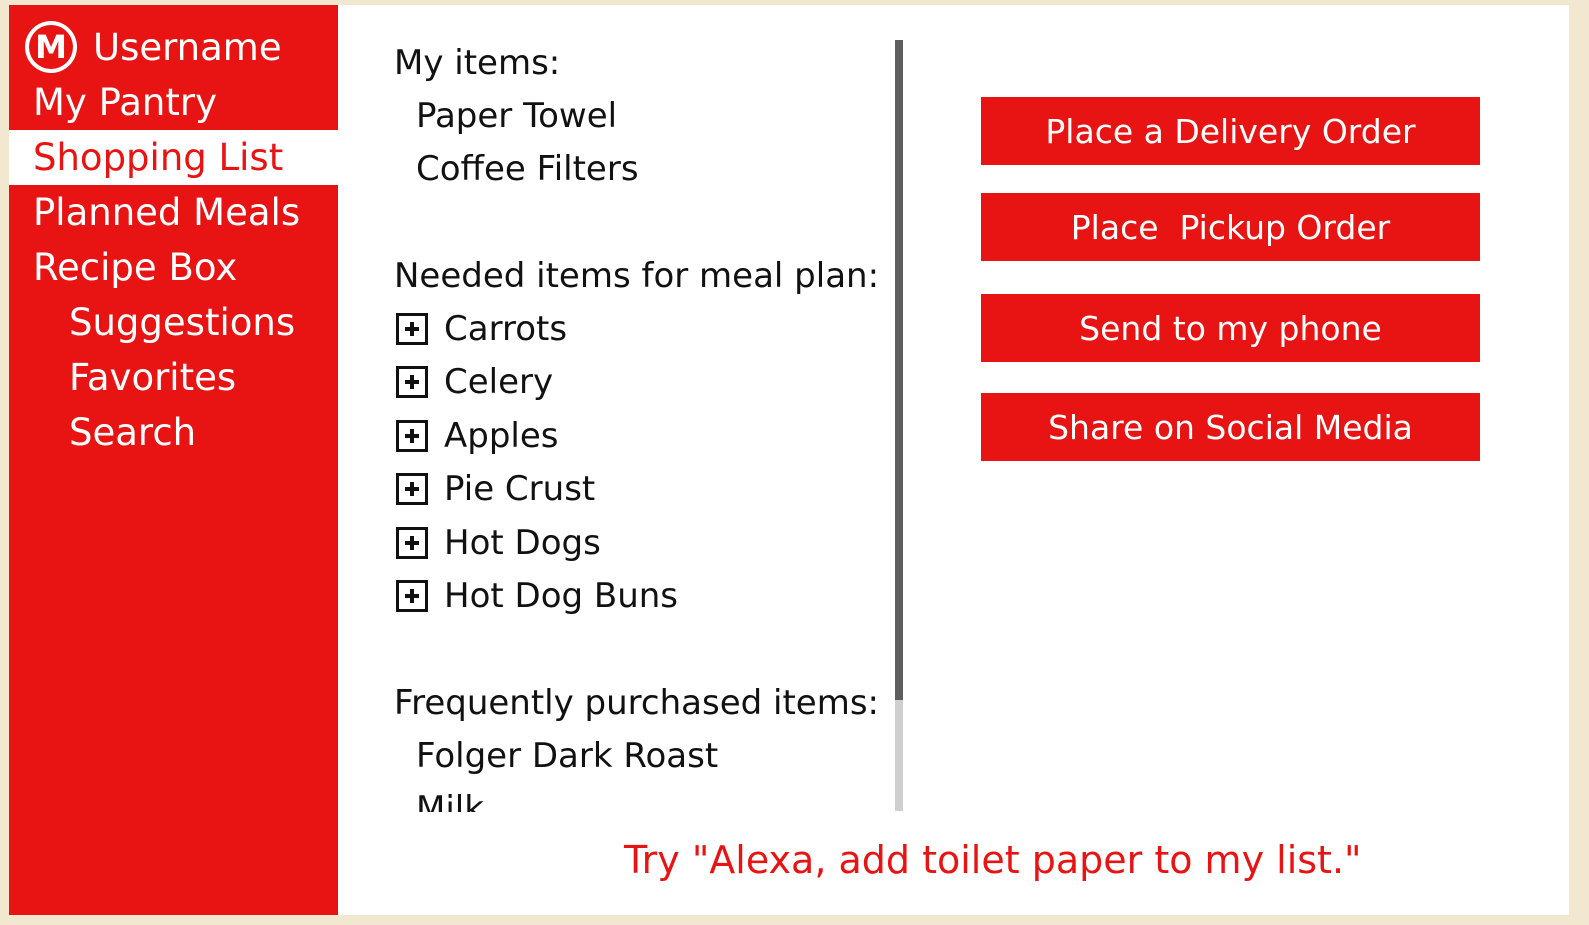 This screenshot has height=925, width=1589. I want to click on nav-recipe-box: Recipe Box, so click(173, 267).